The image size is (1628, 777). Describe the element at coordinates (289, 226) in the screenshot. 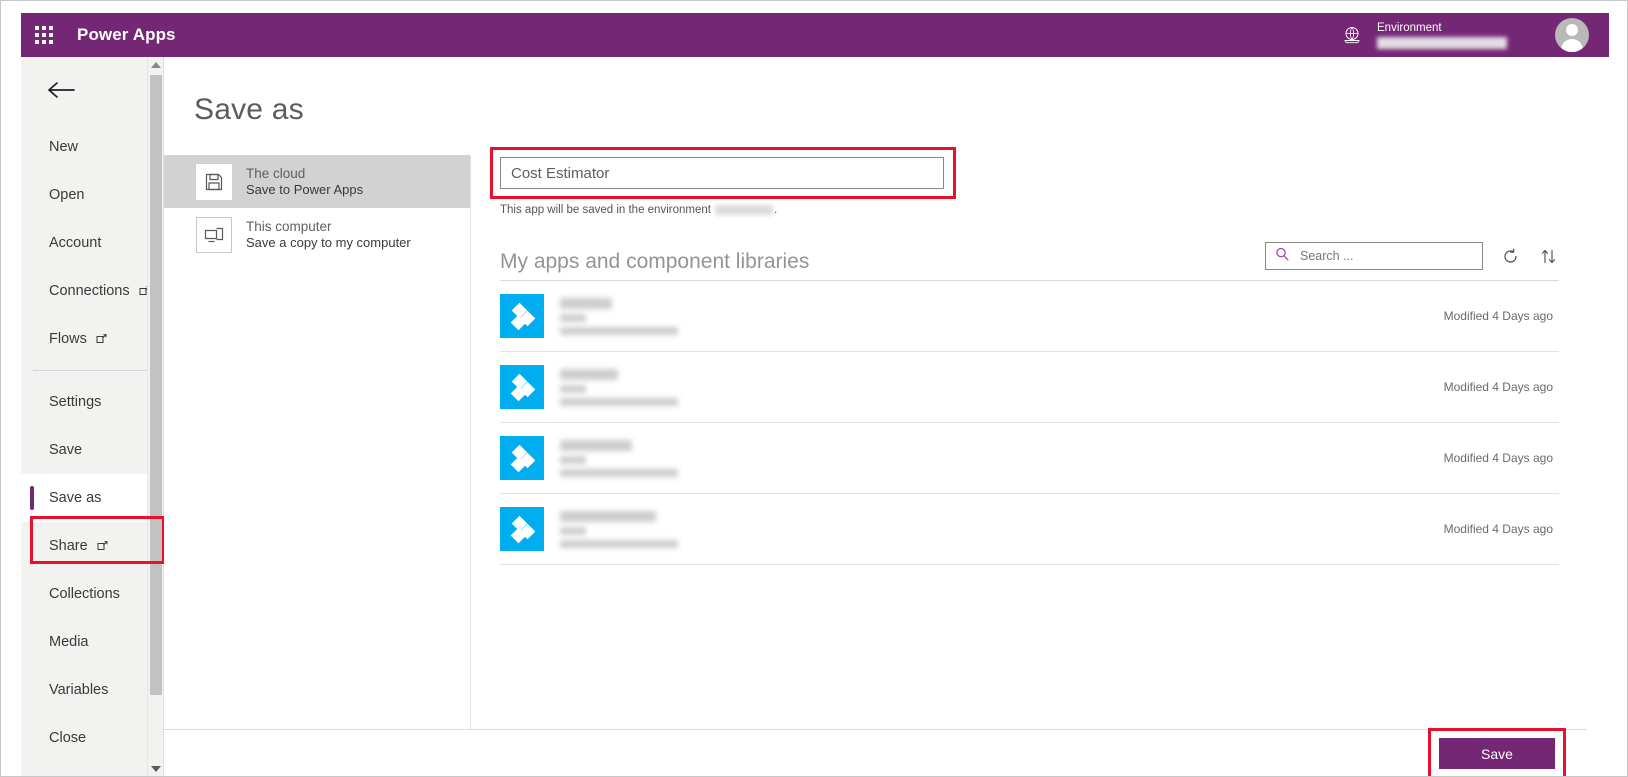

I see `destination-title: This computer` at that location.